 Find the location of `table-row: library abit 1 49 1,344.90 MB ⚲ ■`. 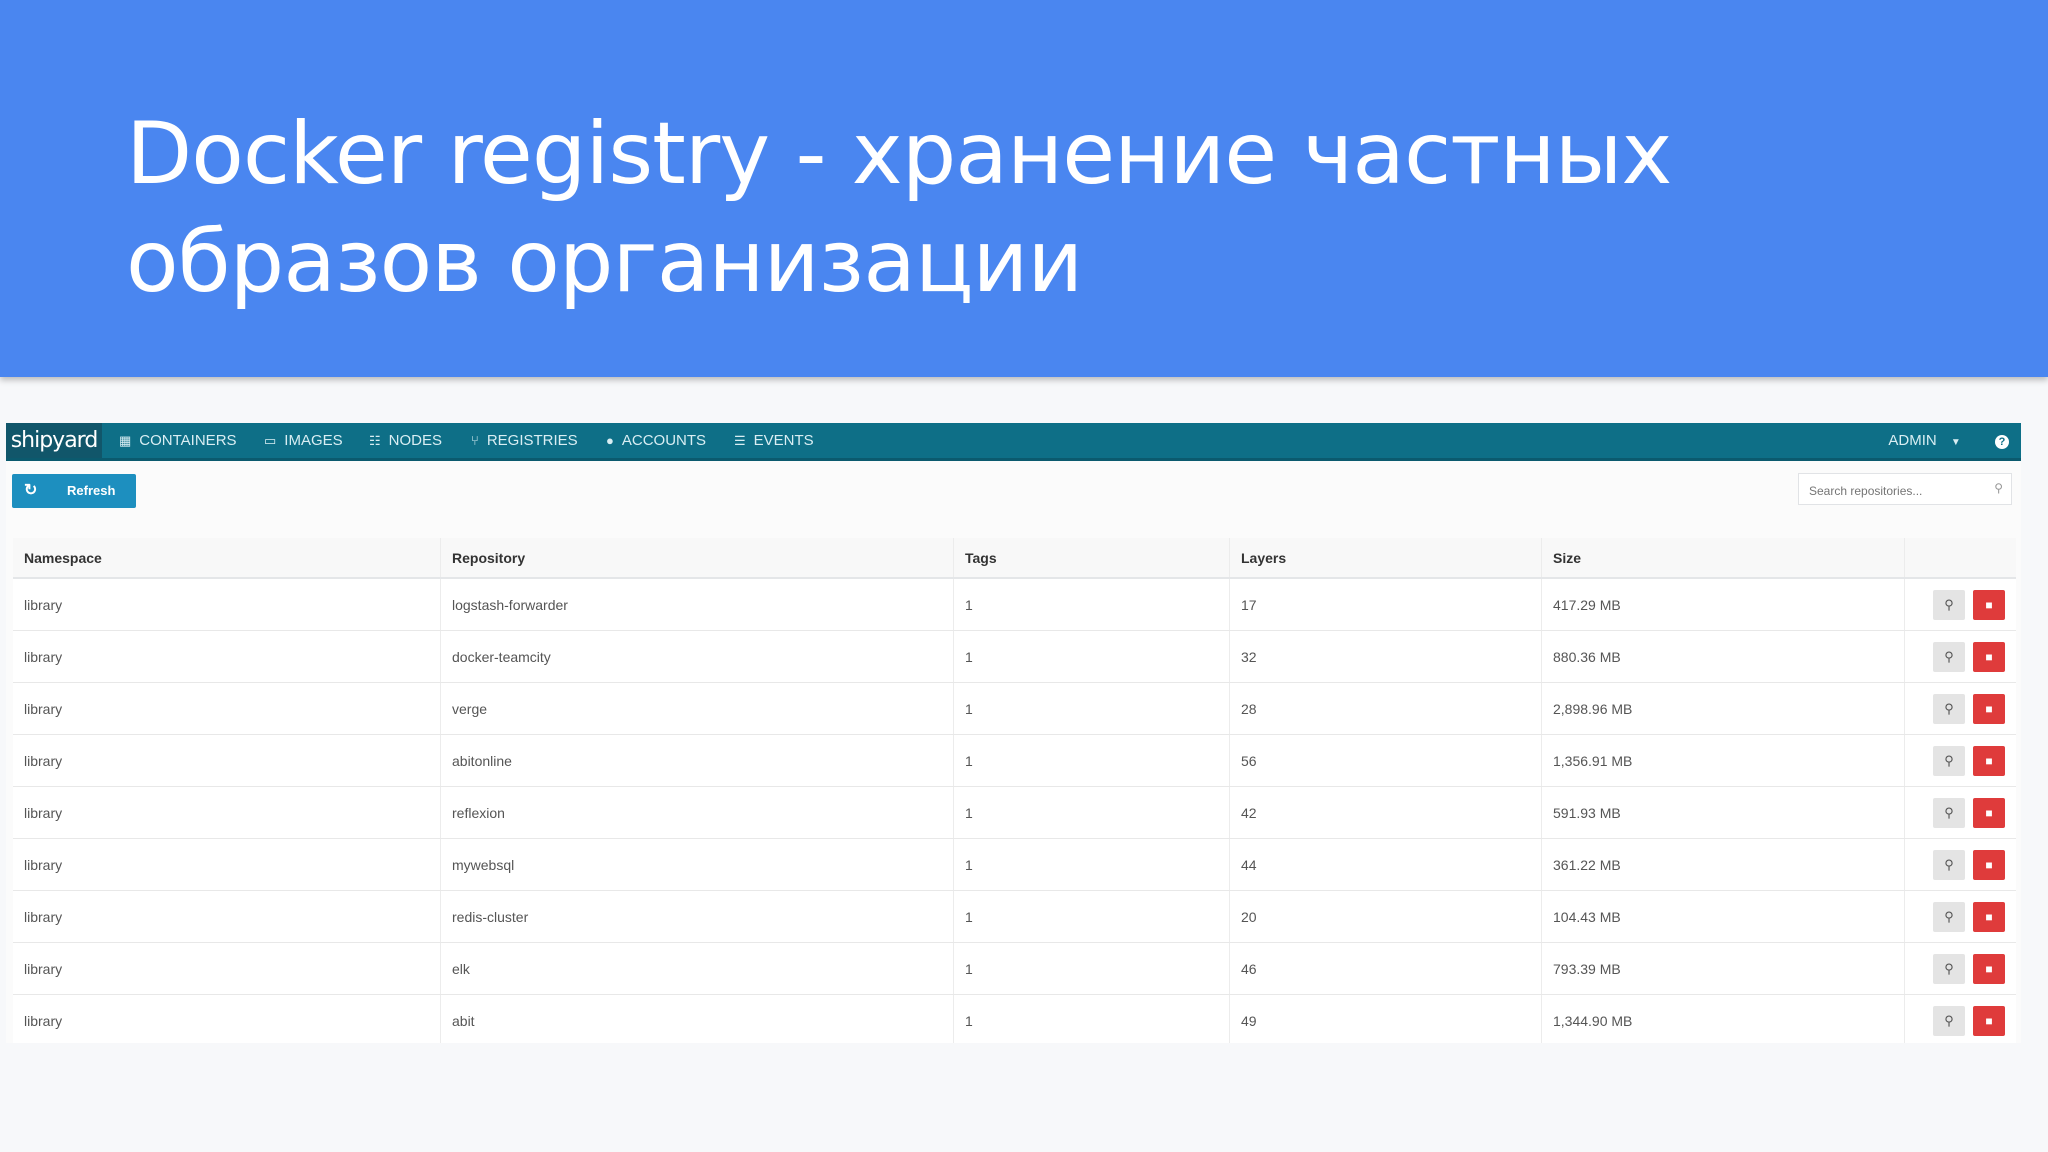

table-row: library abit 1 49 1,344.90 MB ⚲ ■ is located at coordinates (1014, 1018).